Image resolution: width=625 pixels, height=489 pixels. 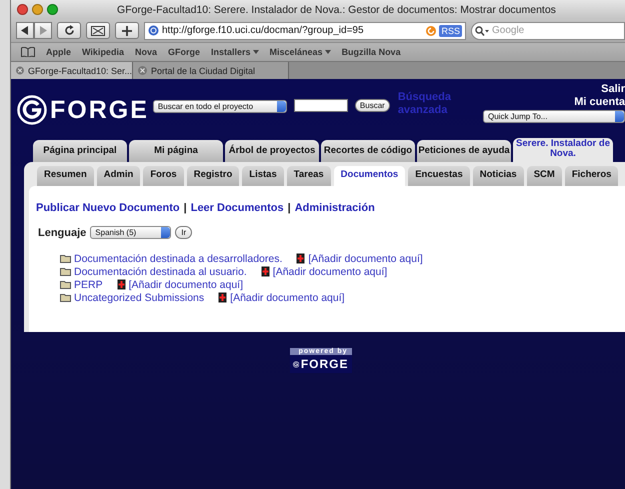 I want to click on logout-link: Salir, so click(x=613, y=89).